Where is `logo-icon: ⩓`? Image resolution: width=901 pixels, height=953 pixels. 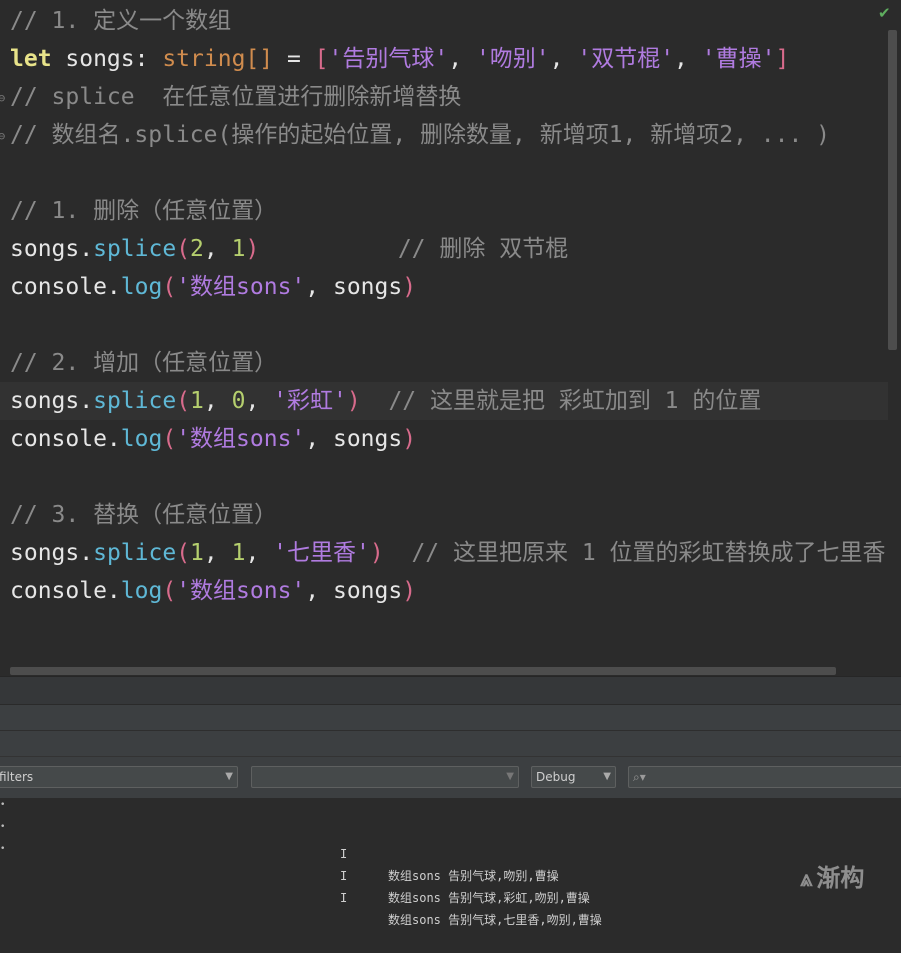 logo-icon: ⩓ is located at coordinates (806, 879).